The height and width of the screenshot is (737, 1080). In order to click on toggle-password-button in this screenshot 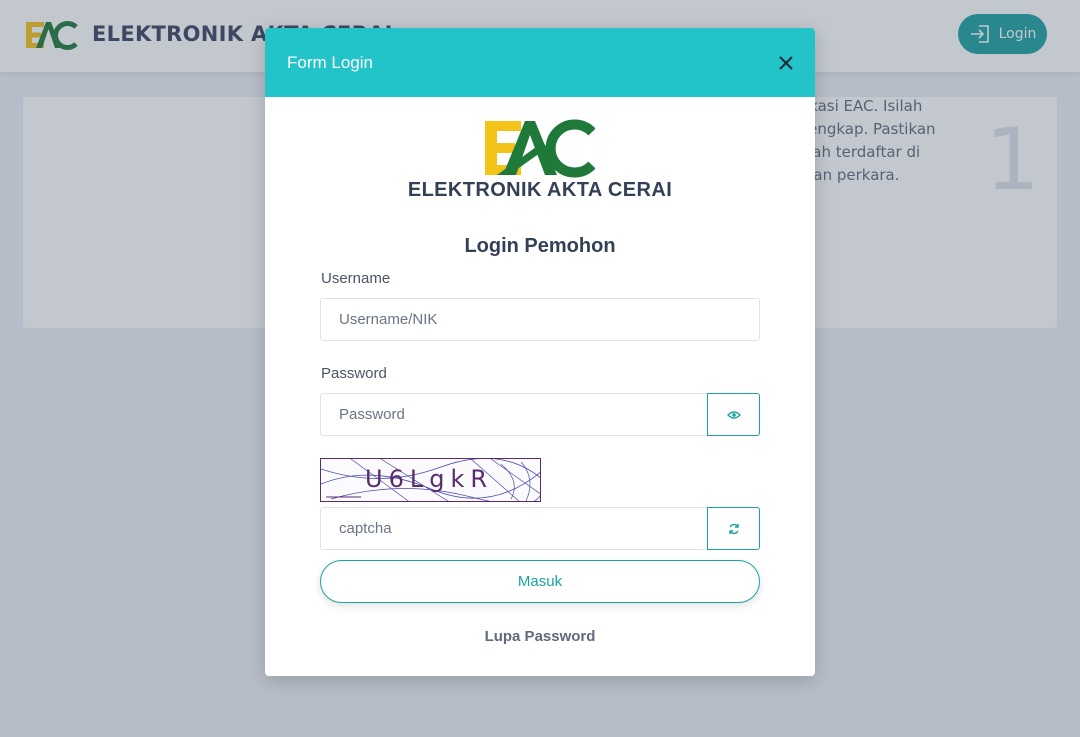, I will do `click(733, 414)`.